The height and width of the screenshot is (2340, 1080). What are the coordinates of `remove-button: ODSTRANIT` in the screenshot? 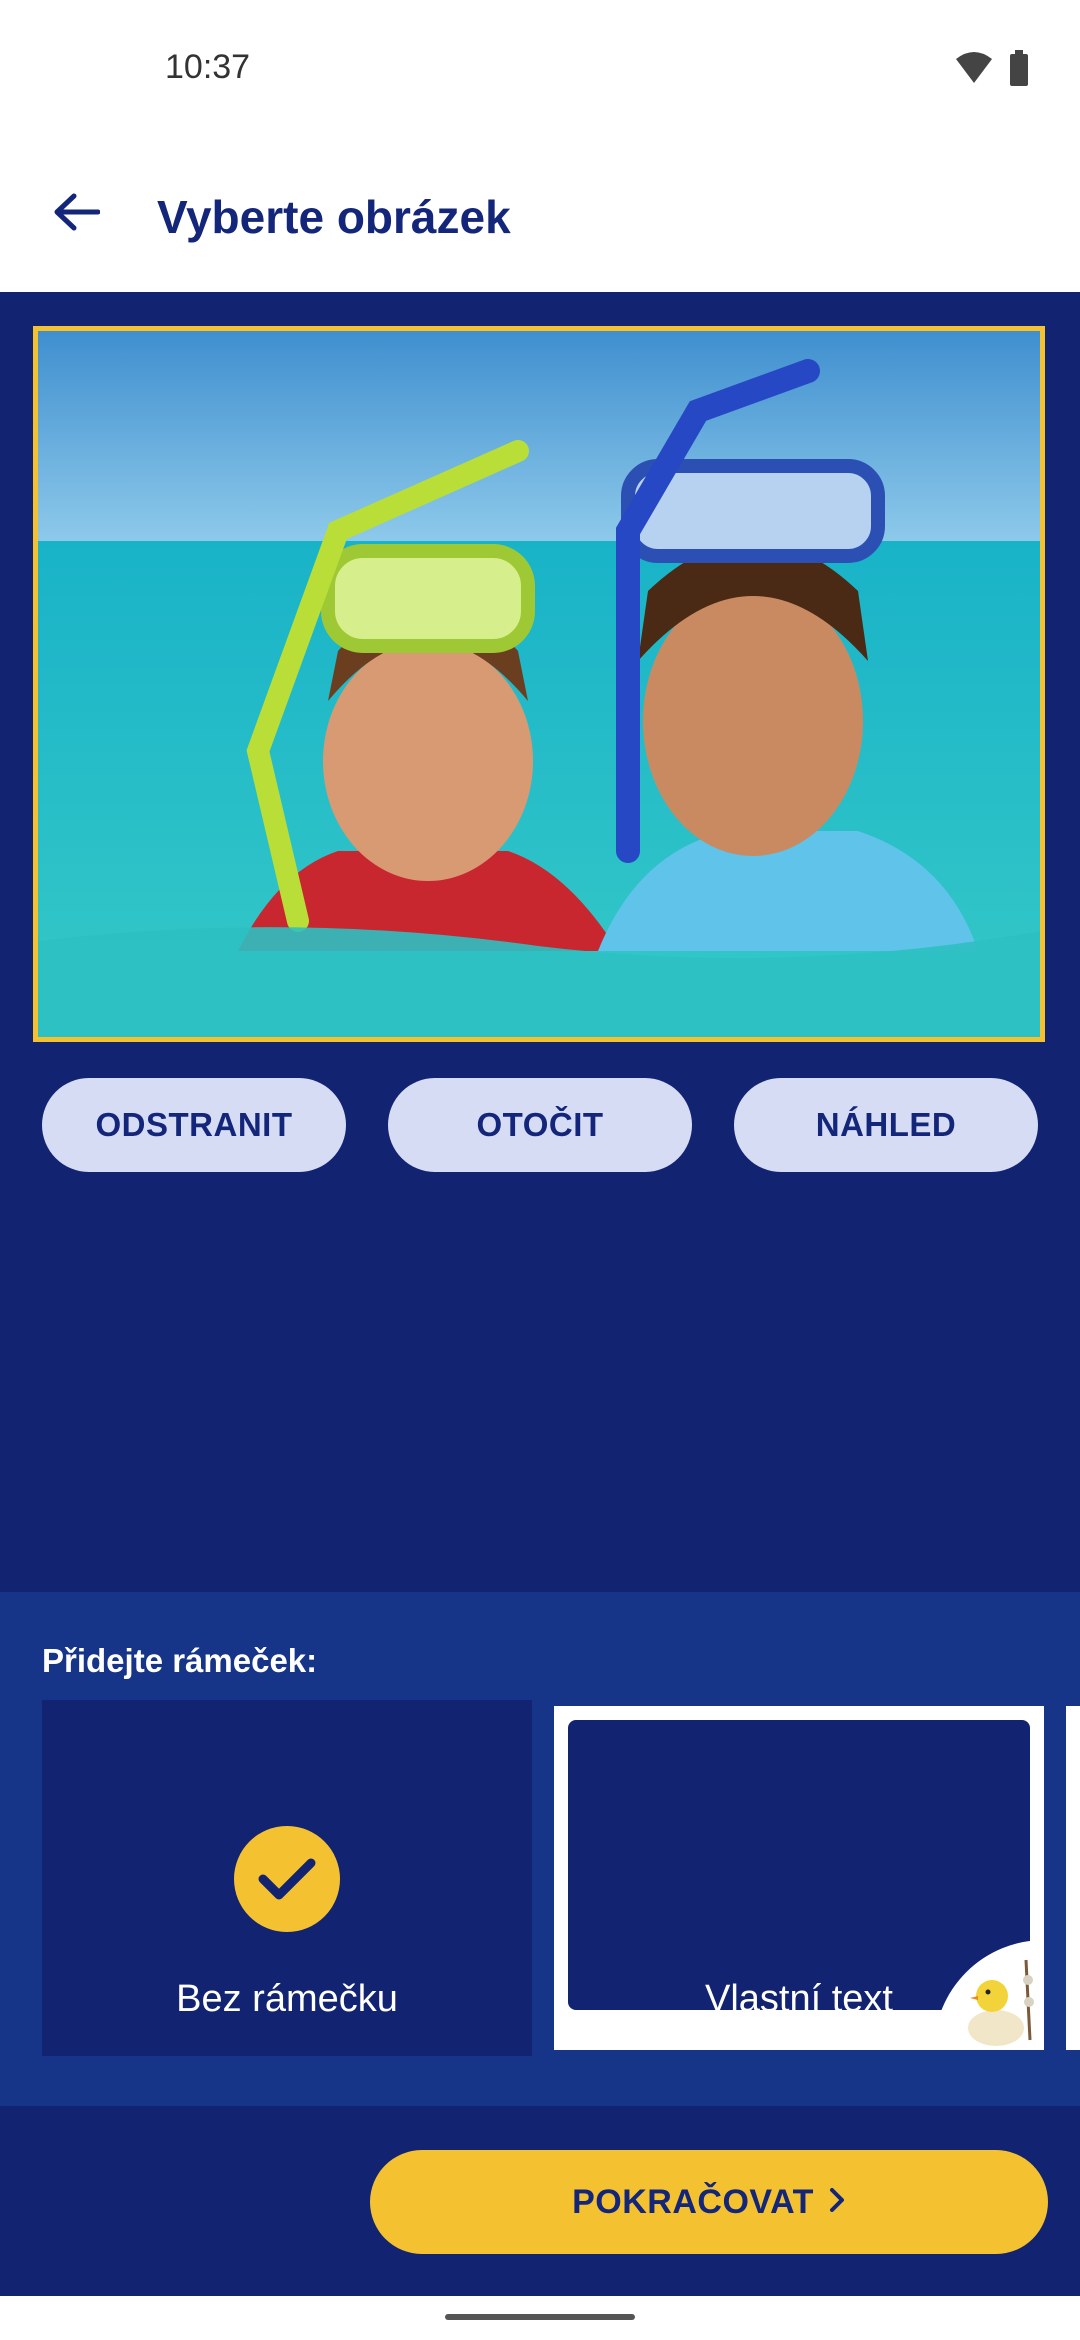 It's located at (194, 1125).